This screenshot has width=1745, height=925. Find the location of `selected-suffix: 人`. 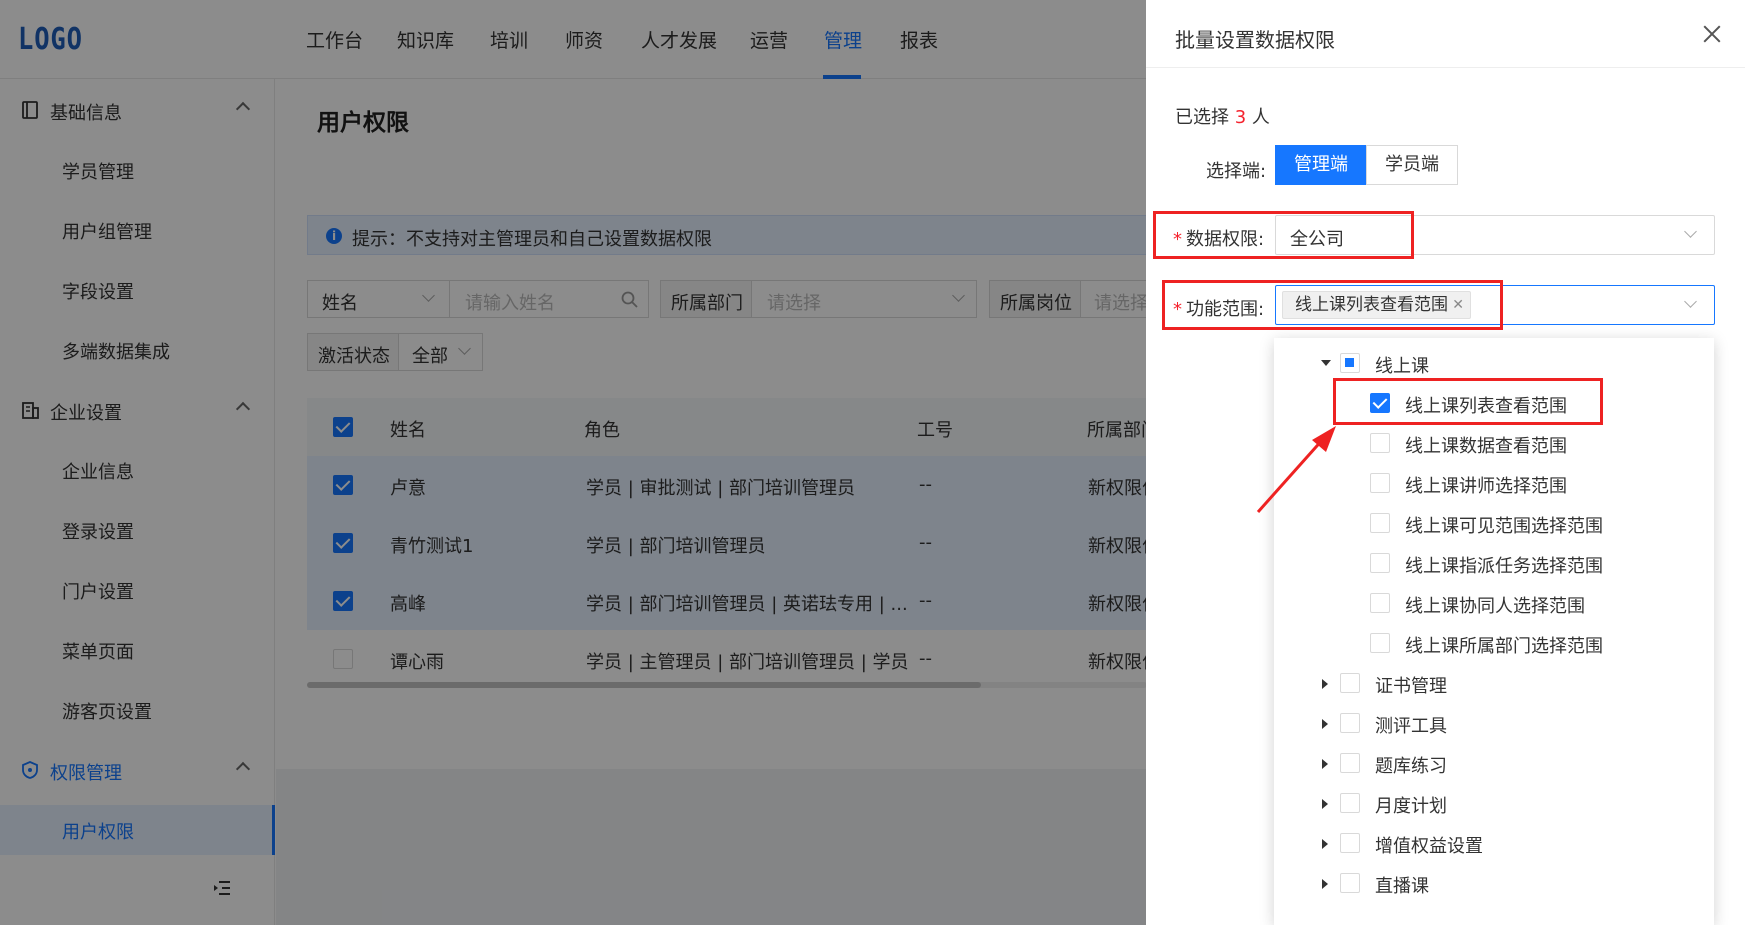

selected-suffix: 人 is located at coordinates (1258, 117).